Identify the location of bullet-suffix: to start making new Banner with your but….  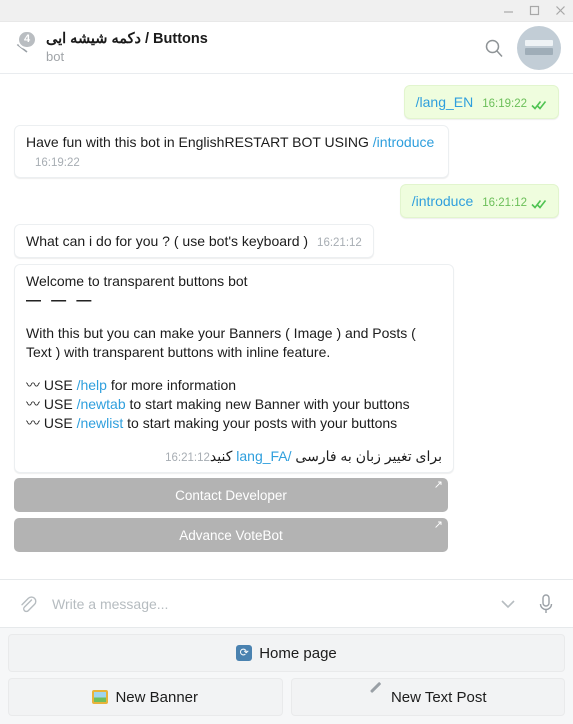
(267, 404).